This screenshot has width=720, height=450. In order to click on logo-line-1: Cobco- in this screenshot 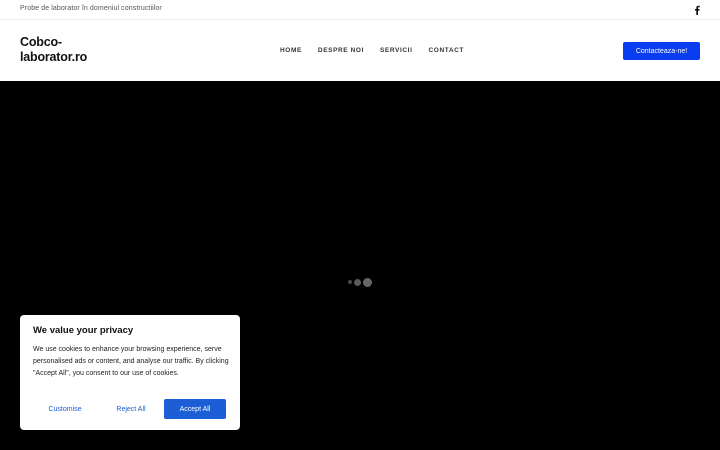, I will do `click(41, 42)`.